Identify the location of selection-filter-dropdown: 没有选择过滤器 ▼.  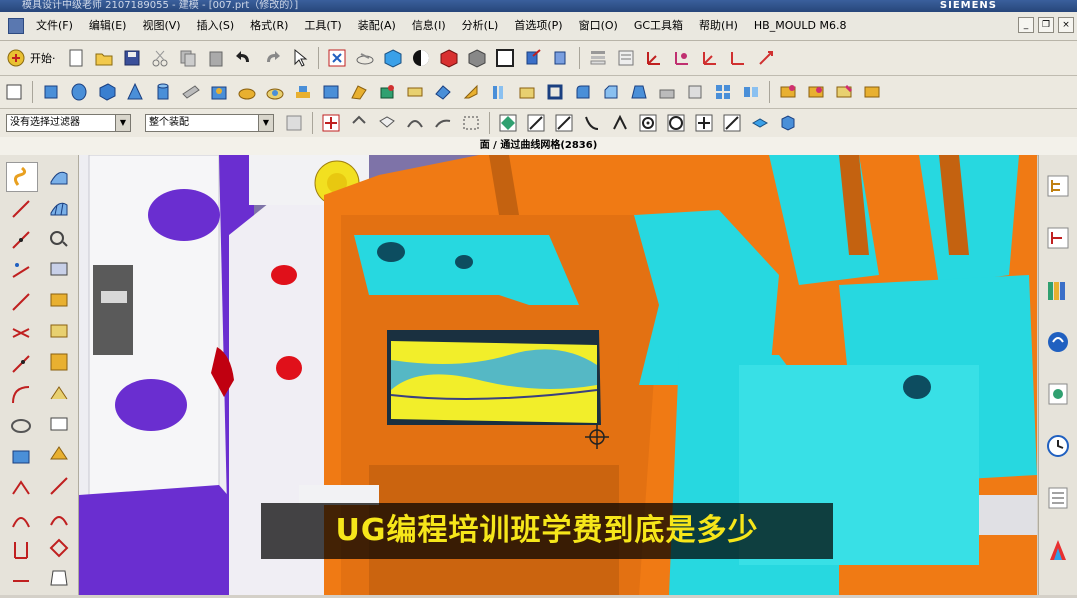
(68, 123).